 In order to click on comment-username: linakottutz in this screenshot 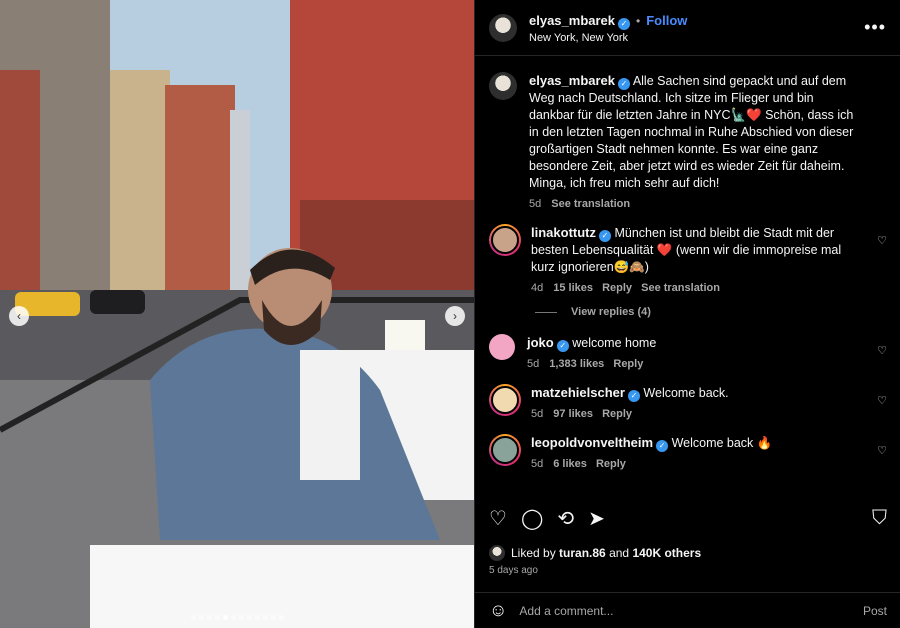, I will do `click(563, 232)`.